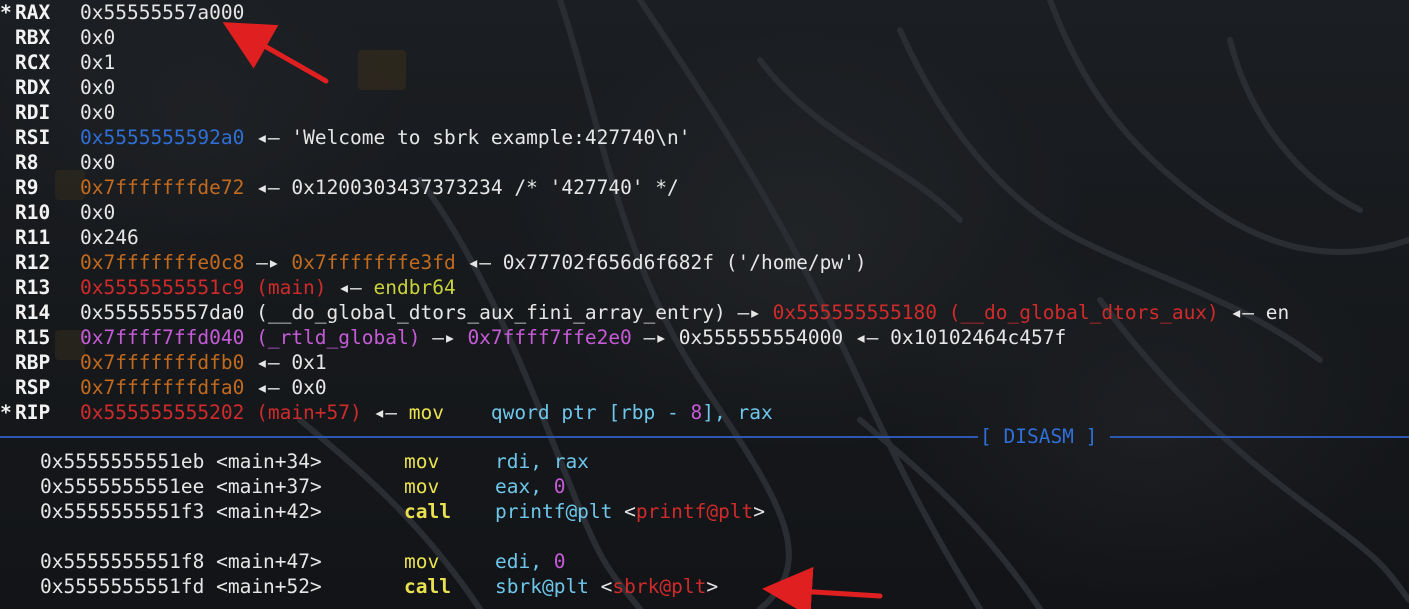  Describe the element at coordinates (427, 586) in the screenshot. I see `disasm-mnemonic: call` at that location.